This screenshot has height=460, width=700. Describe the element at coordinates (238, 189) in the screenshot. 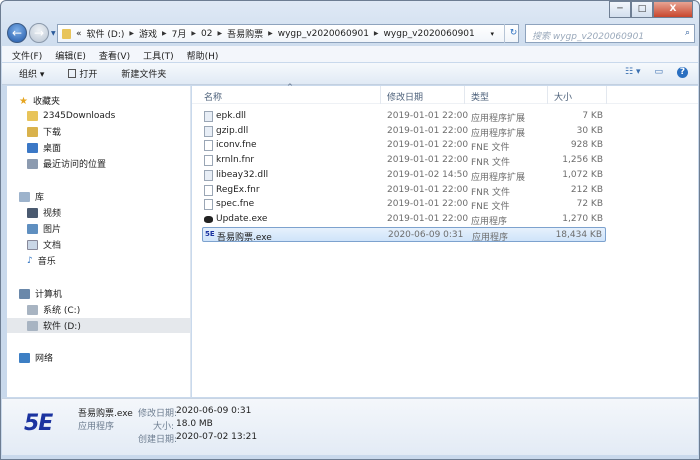

I see `file-name: RegEx.fnr` at that location.